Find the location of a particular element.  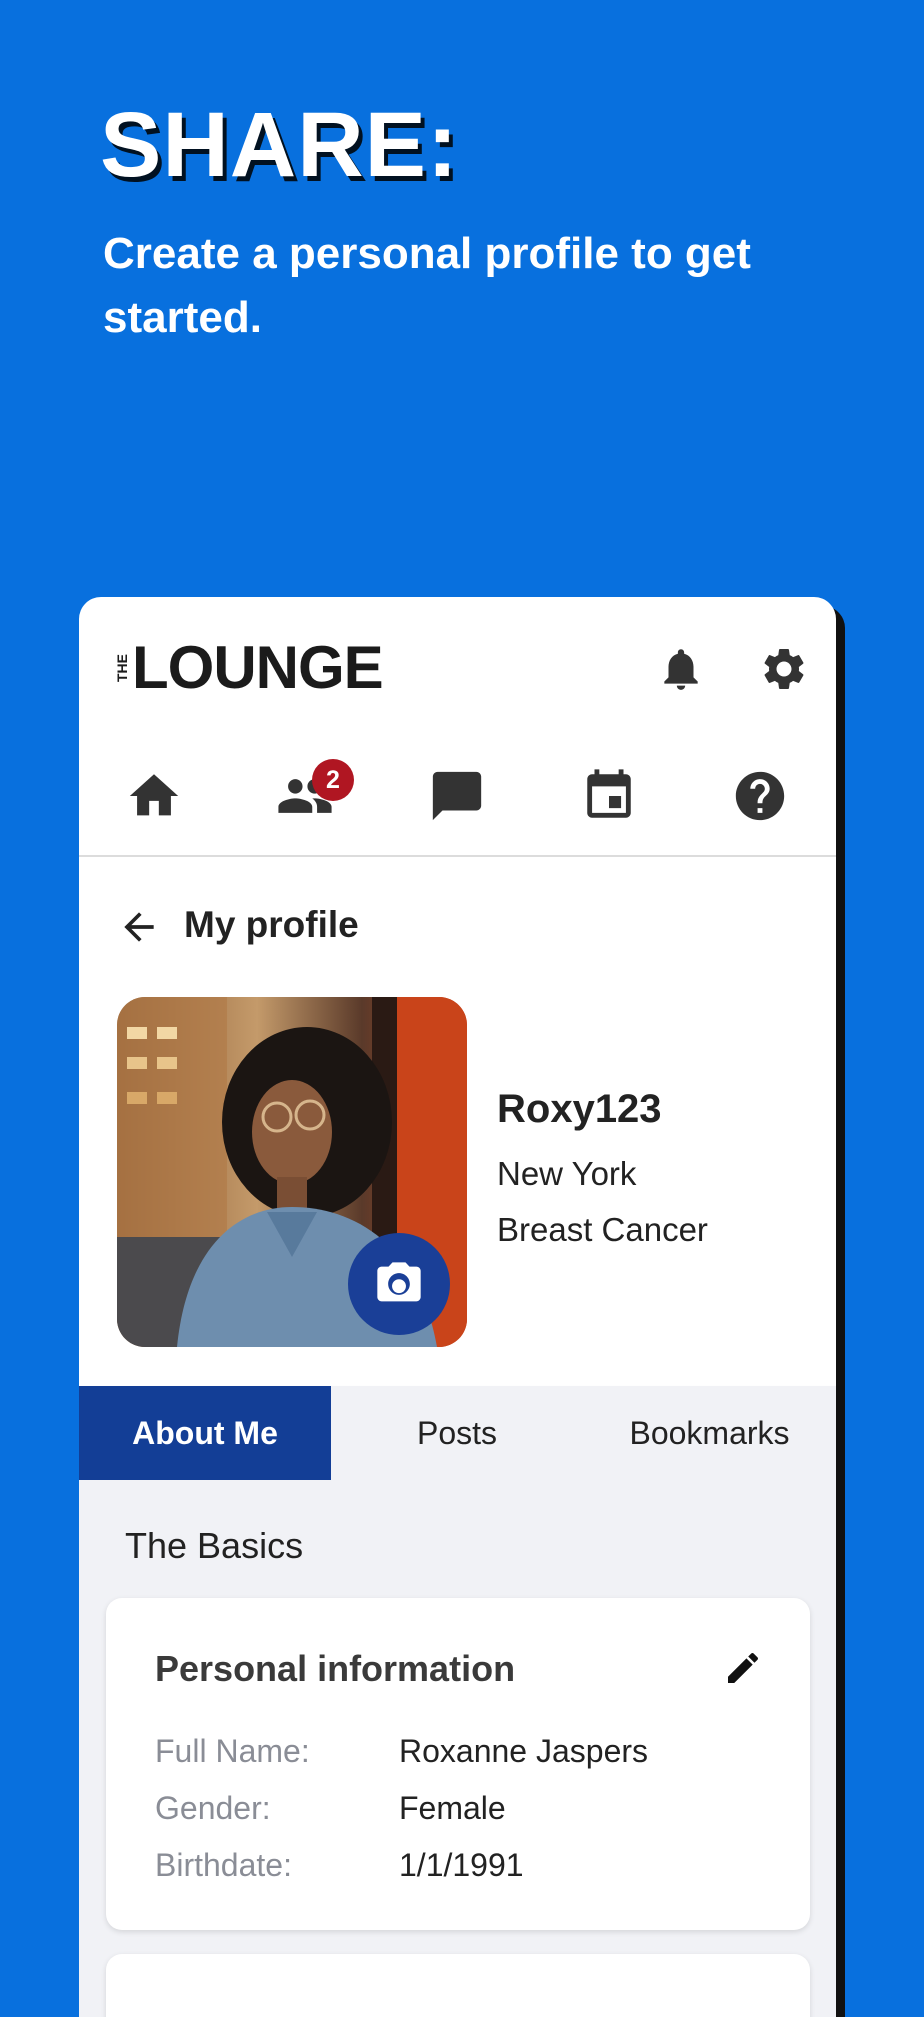

full-name-label: Full Name: is located at coordinates (232, 1751).